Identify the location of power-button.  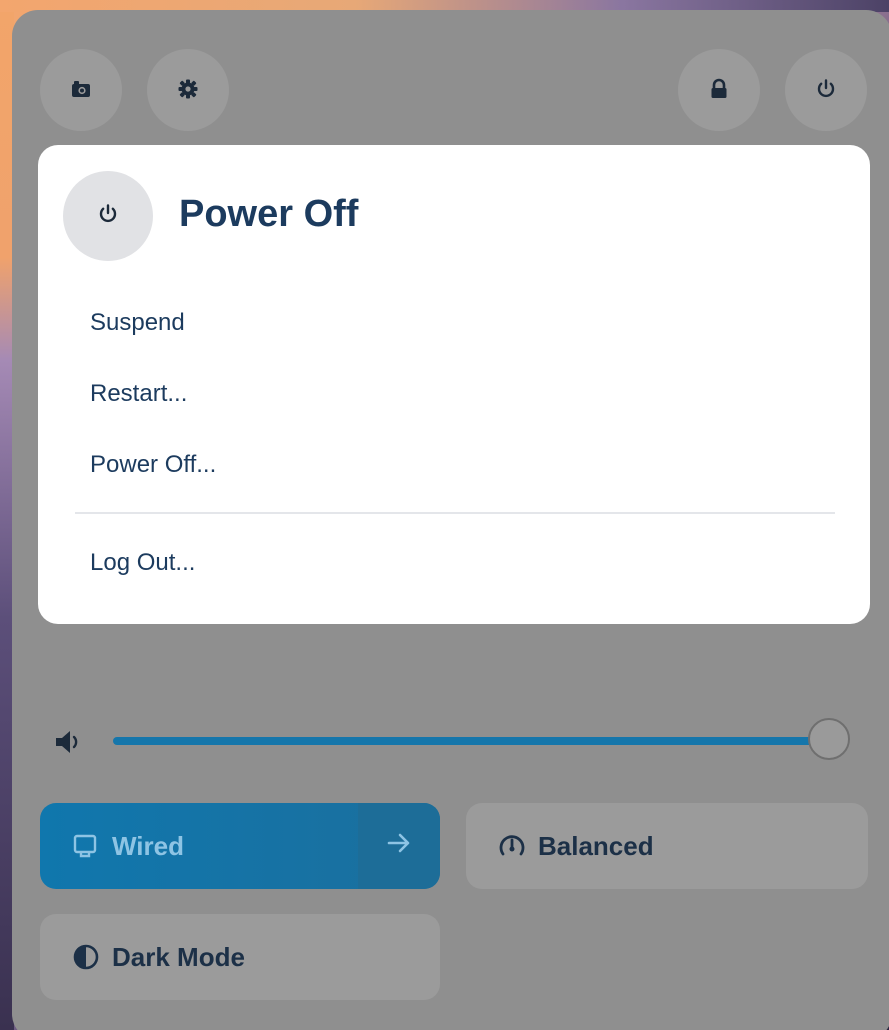
(826, 90).